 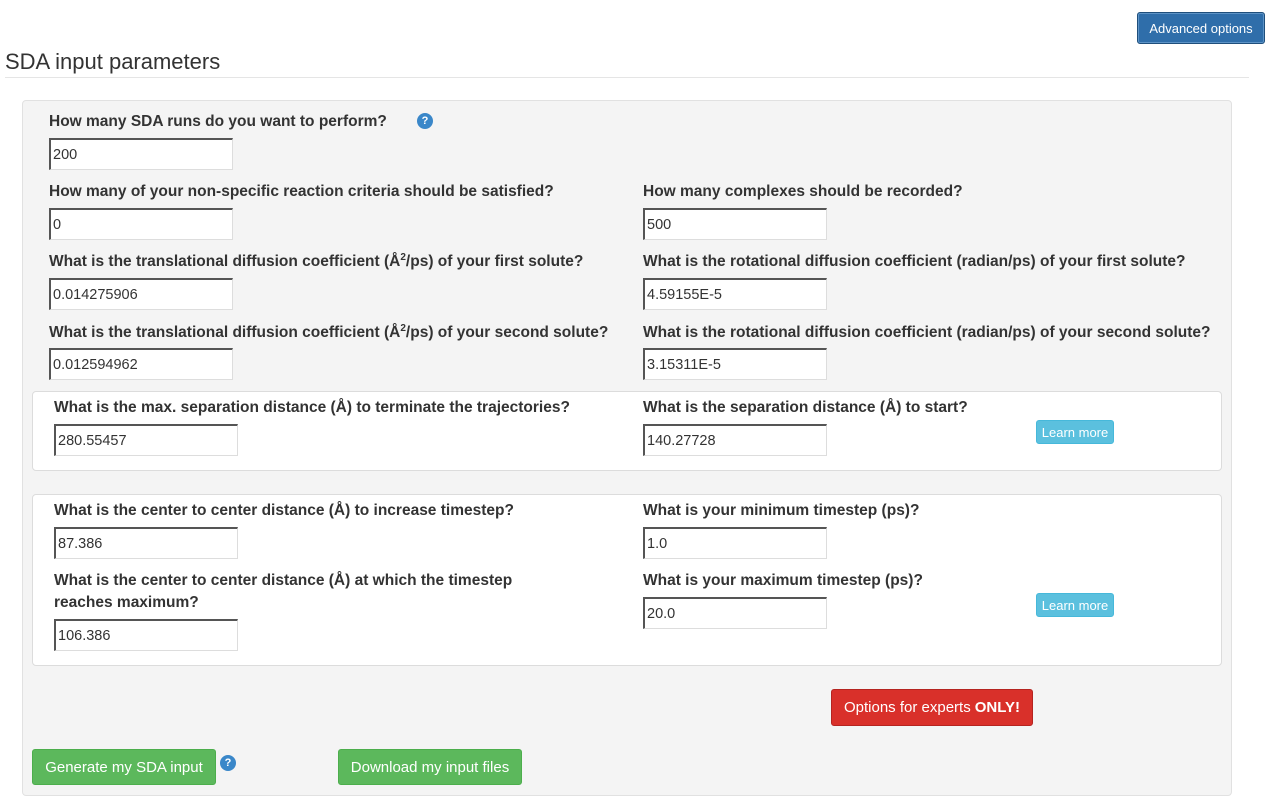 I want to click on download-files-button: Download my input files, so click(x=430, y=767).